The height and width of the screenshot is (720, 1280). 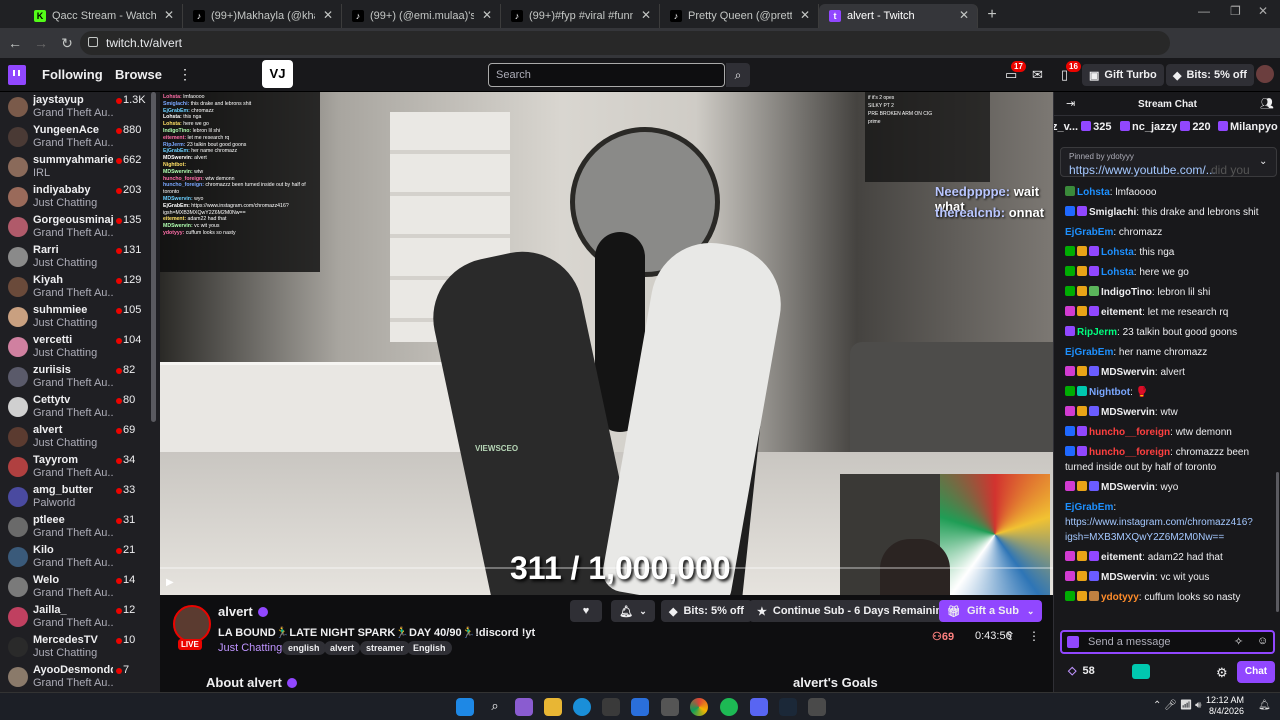 I want to click on taskbar-search-icon: ⌕, so click(x=495, y=707).